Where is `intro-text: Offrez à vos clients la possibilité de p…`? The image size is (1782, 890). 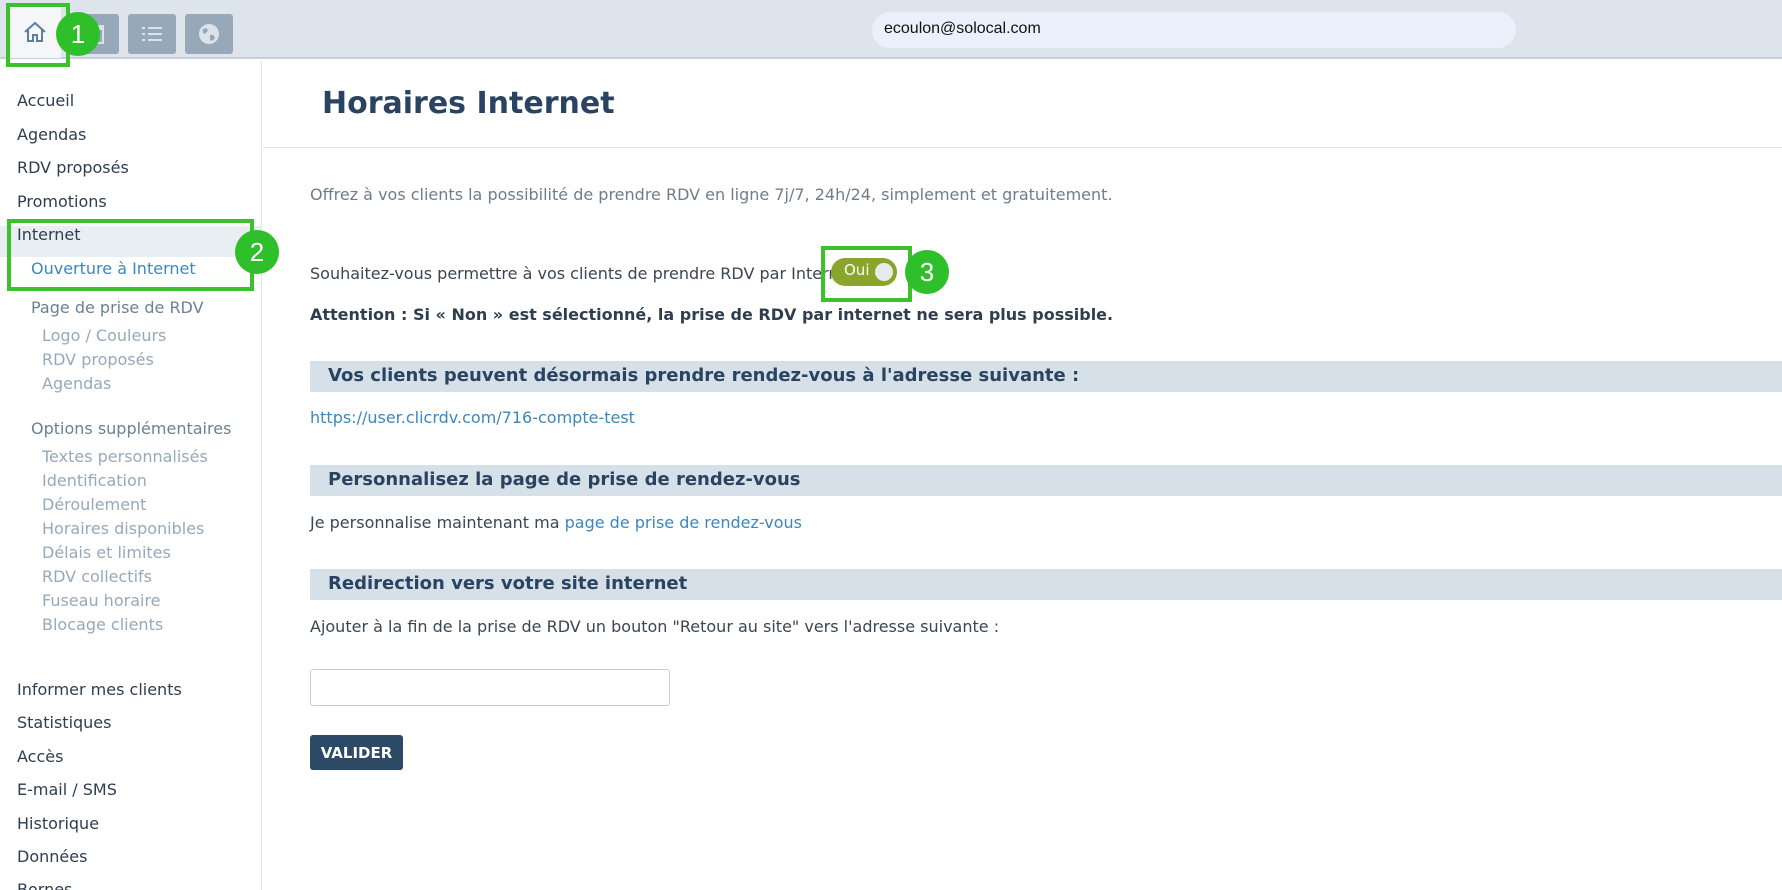 intro-text: Offrez à vos clients la possibilité de p… is located at coordinates (711, 194).